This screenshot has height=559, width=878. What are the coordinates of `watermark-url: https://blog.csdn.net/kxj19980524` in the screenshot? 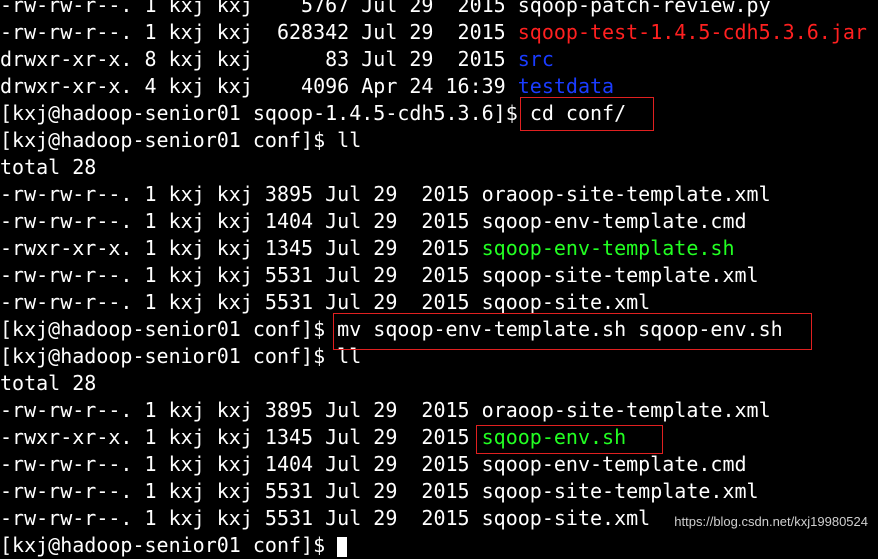 It's located at (771, 521).